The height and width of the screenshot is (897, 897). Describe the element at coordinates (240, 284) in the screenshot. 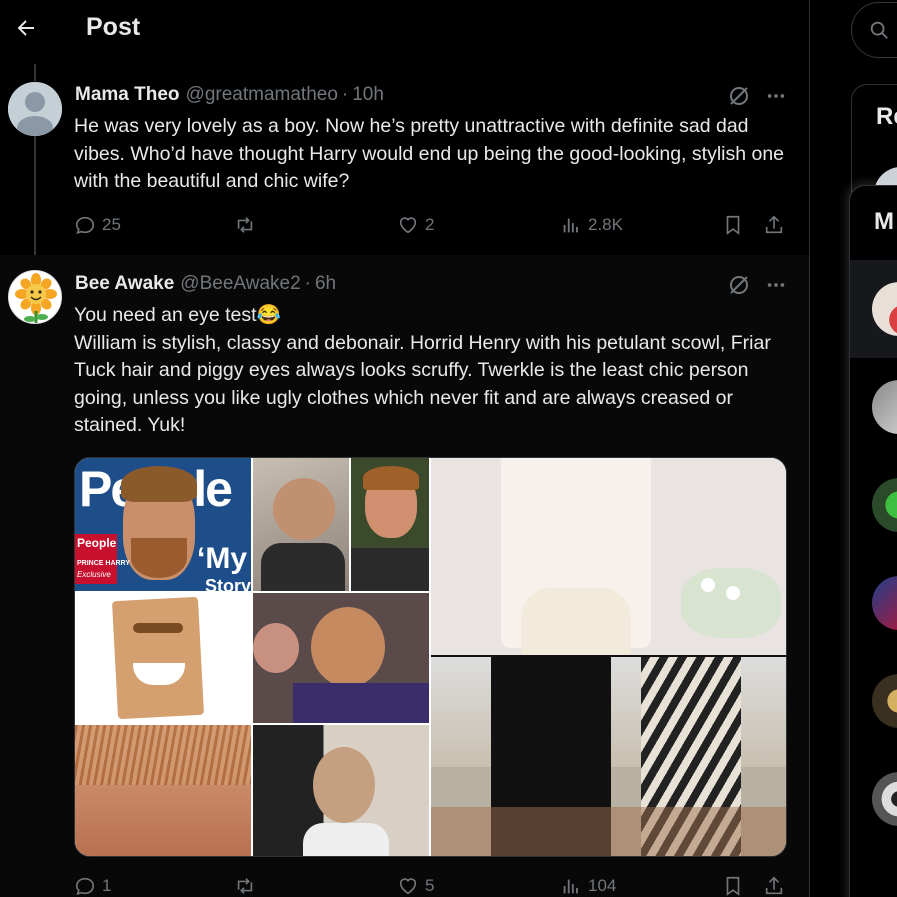

I see `author-handle: @BeeAwake2` at that location.